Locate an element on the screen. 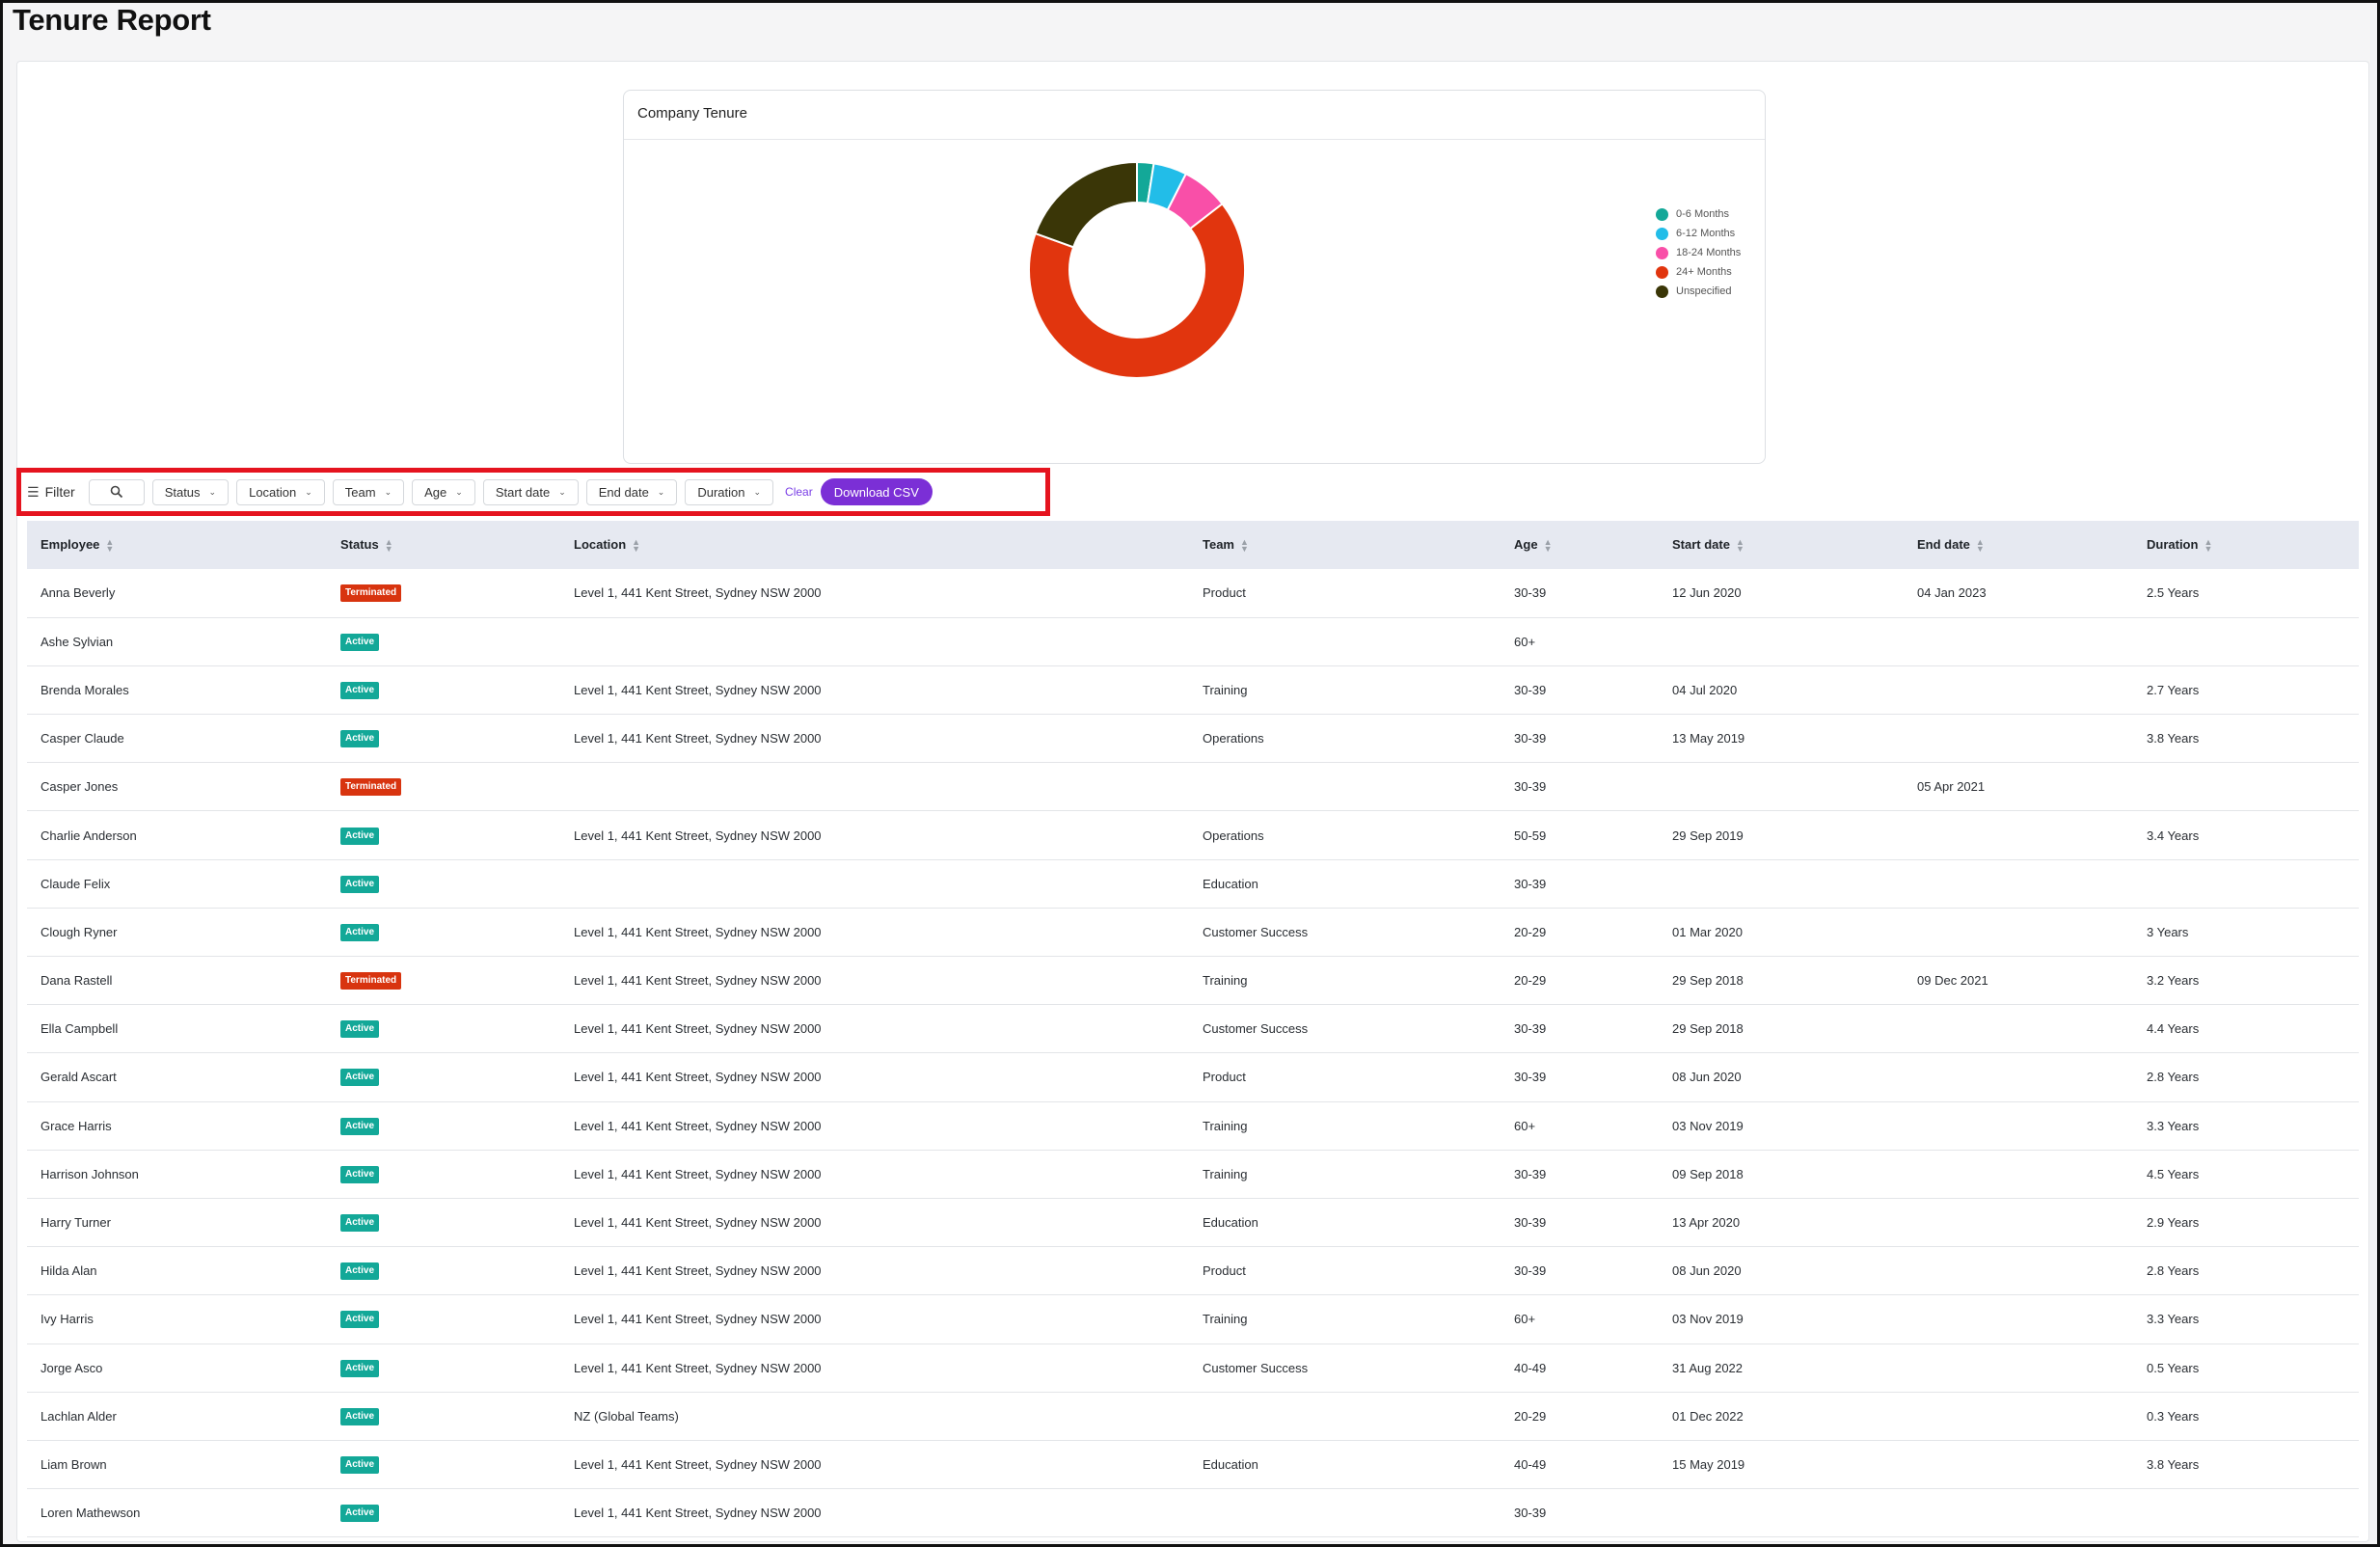  filter-start-date-label: Start date is located at coordinates (523, 492).